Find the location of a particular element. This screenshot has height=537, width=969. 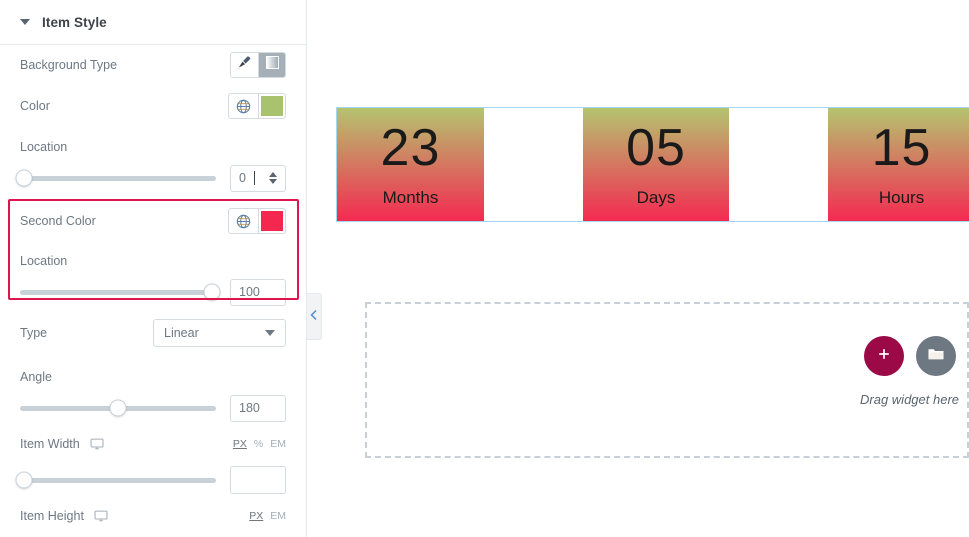

second-color-swatch is located at coordinates (271, 221).